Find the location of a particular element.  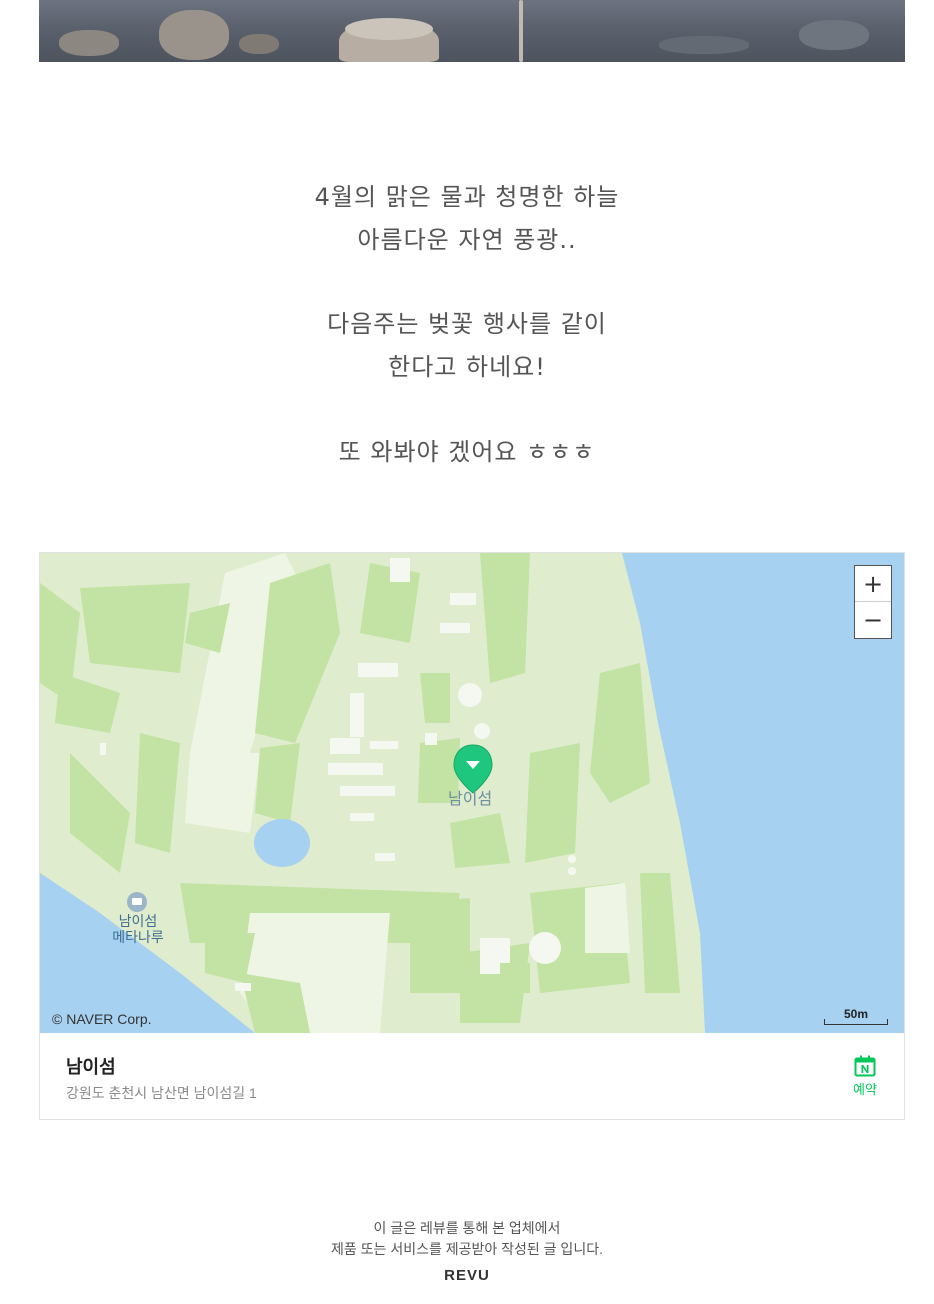

poi-label-line: 메타나루 is located at coordinates (138, 937).